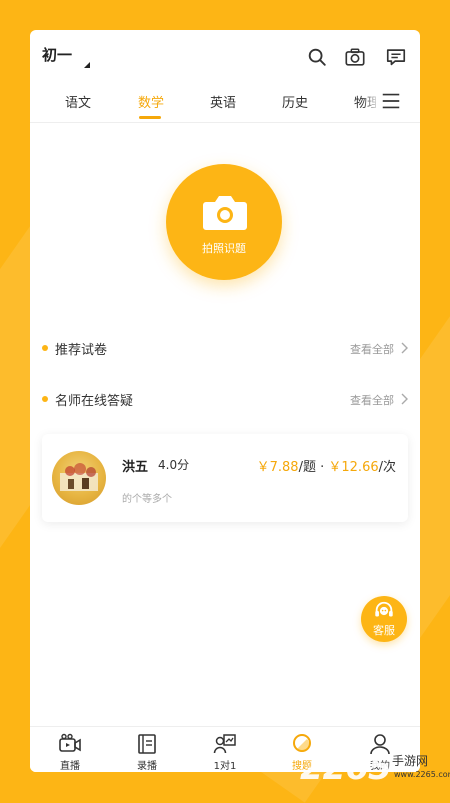  I want to click on teacher-name: 洪五, so click(135, 467).